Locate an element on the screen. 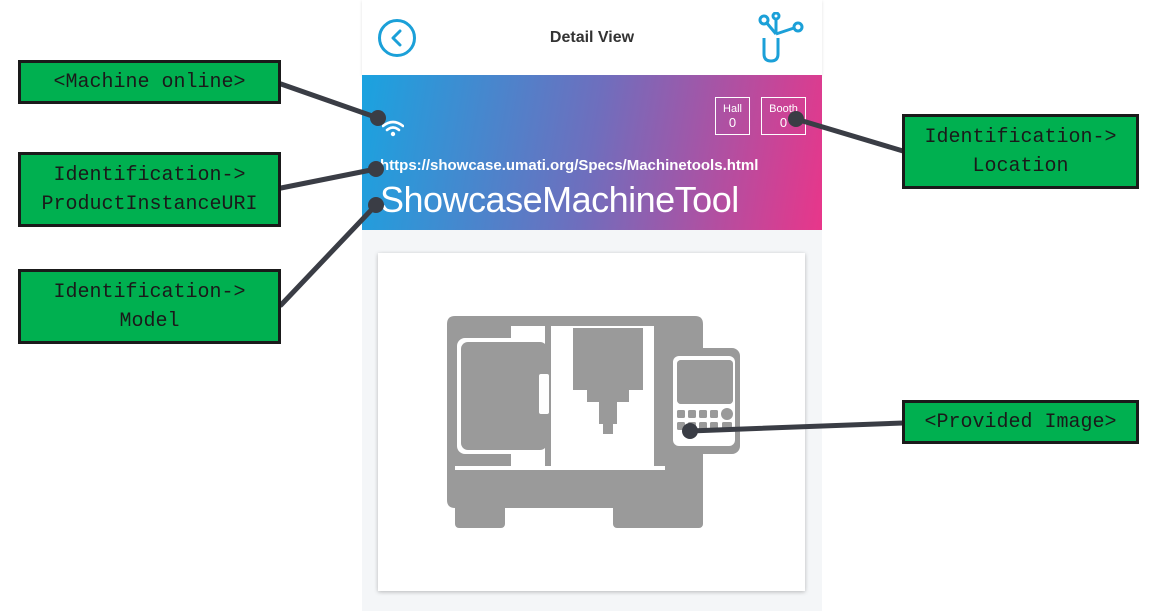 The height and width of the screenshot is (611, 1157). annotation-provided-image: <Provided Image> is located at coordinates (1020, 422).